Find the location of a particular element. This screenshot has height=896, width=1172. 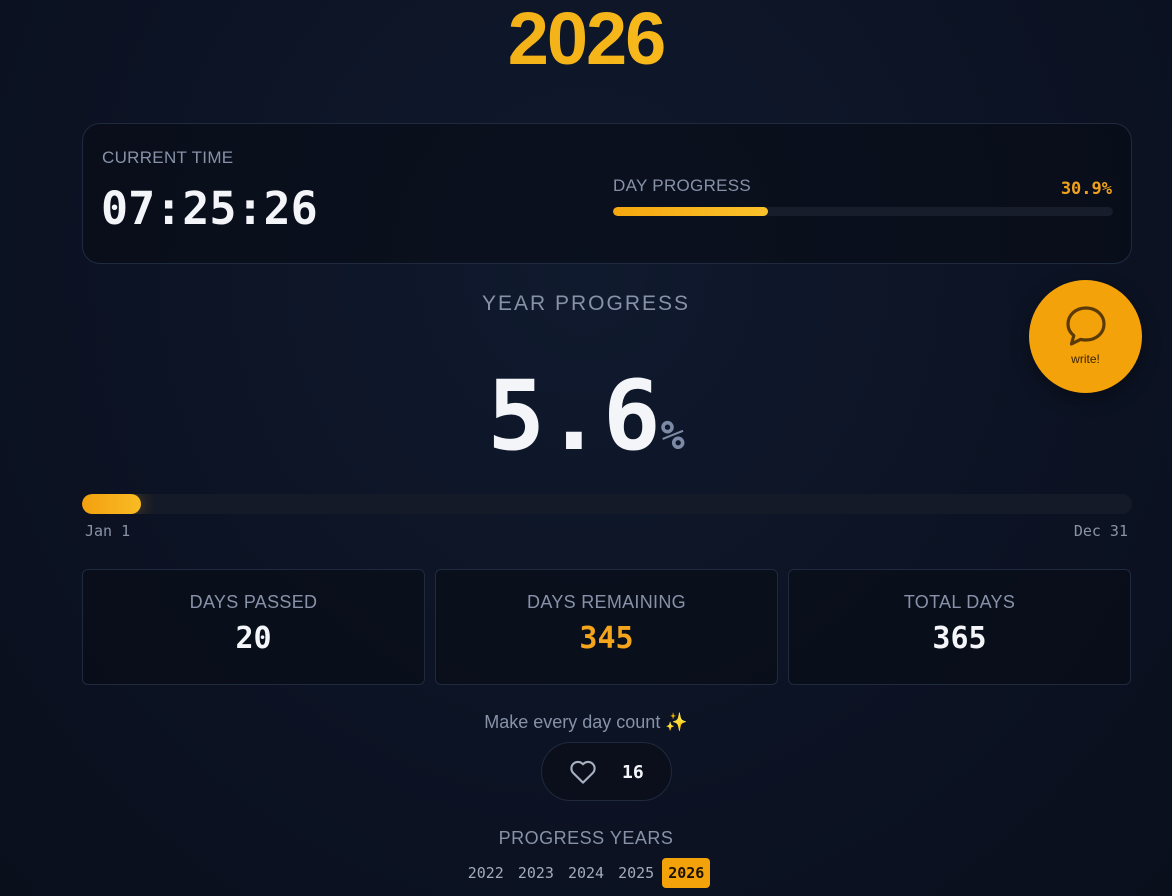

days-passed-card: DAYS PASSED 20 is located at coordinates (253, 627).